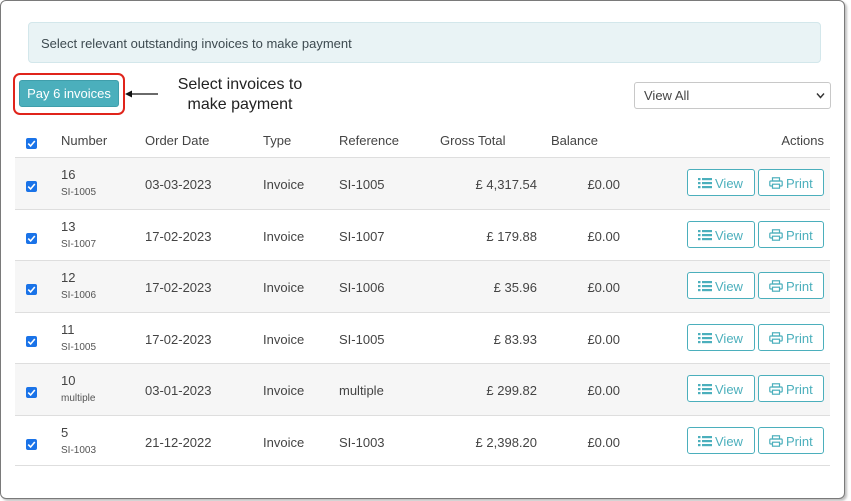  What do you see at coordinates (277, 140) in the screenshot?
I see `header-type: Type` at bounding box center [277, 140].